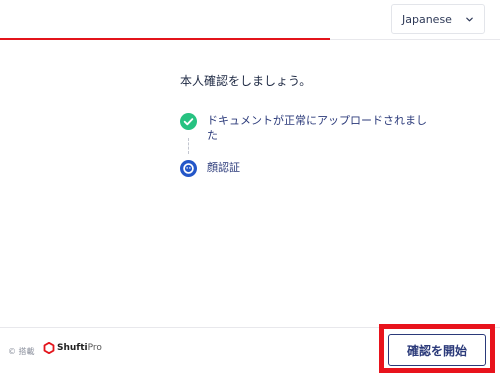 The image size is (500, 375). I want to click on check-circle-icon, so click(188, 121).